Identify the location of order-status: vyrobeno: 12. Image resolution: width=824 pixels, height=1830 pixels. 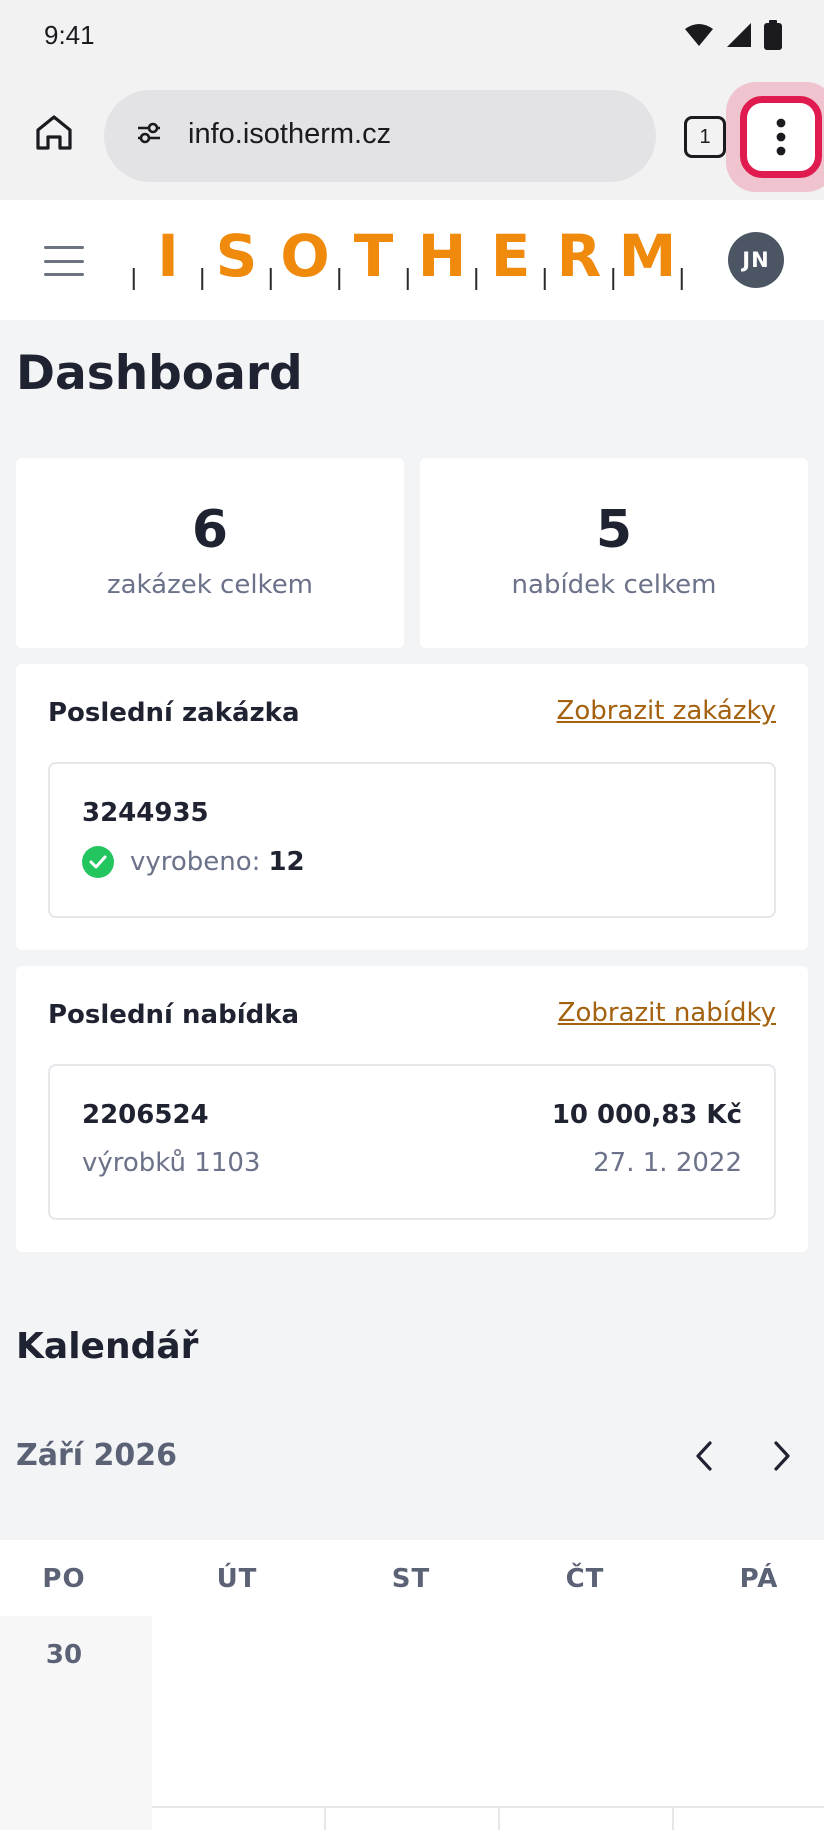
(193, 862).